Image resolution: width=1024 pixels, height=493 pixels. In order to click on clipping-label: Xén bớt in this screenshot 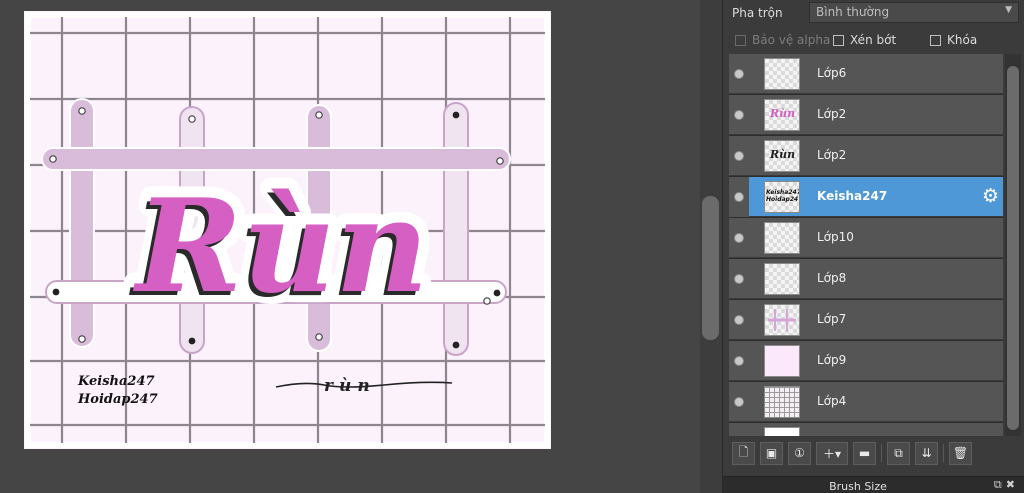, I will do `click(873, 40)`.